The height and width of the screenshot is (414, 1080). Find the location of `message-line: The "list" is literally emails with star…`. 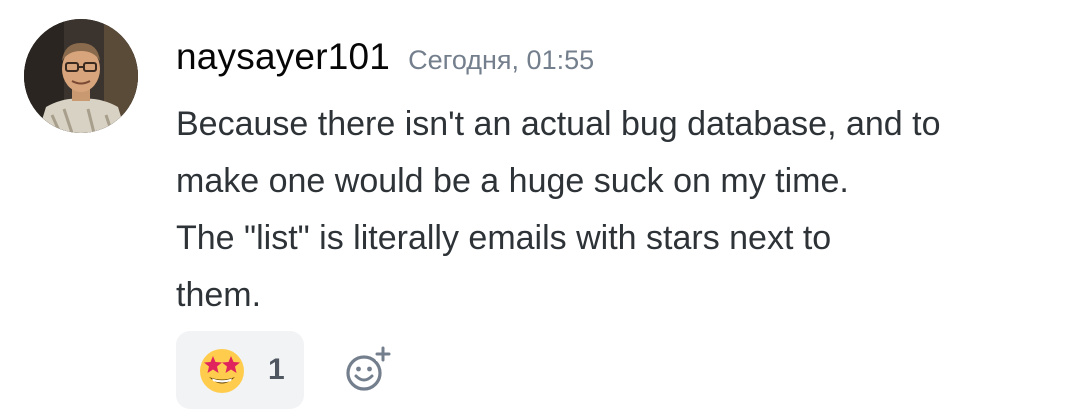

message-line: The "list" is literally emails with star… is located at coordinates (504, 238).